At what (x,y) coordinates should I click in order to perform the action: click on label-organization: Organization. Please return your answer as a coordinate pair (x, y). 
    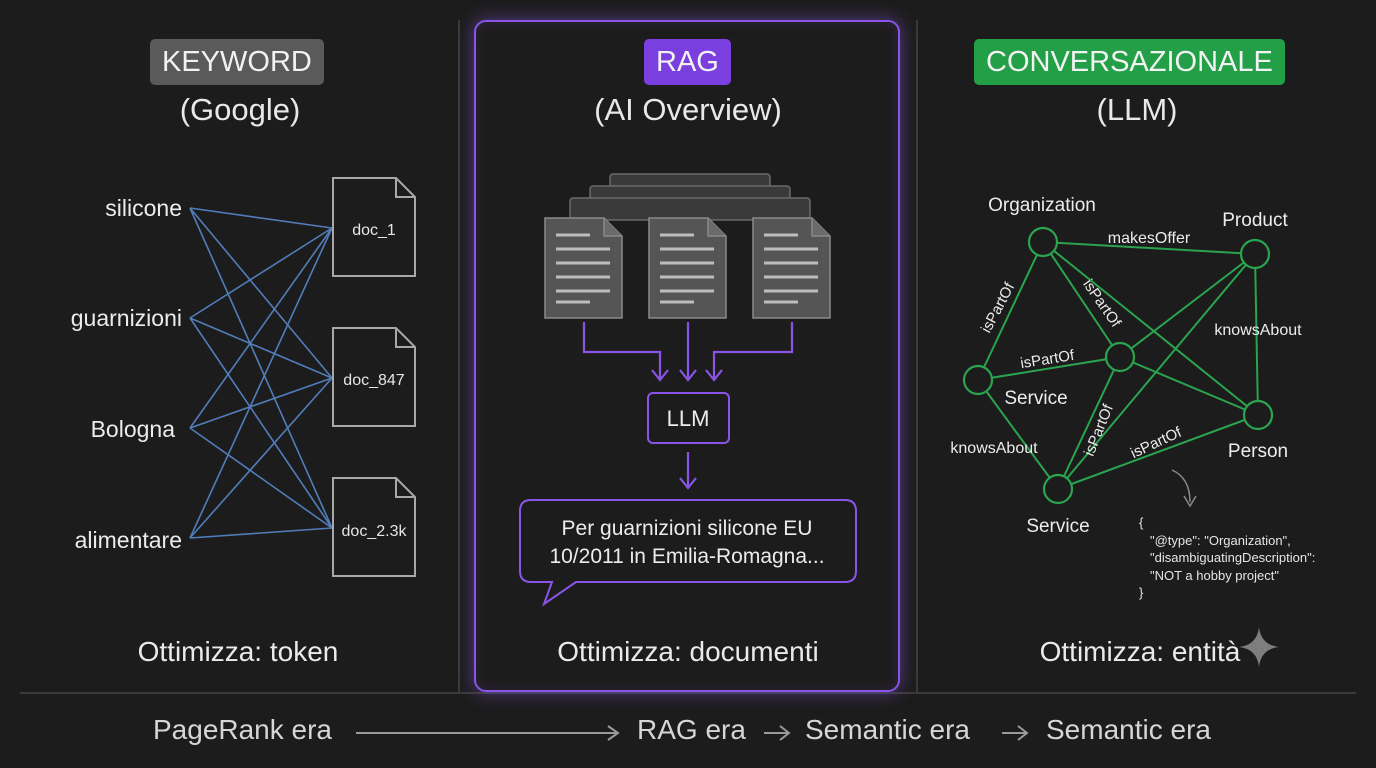
    Looking at the image, I should click on (1042, 205).